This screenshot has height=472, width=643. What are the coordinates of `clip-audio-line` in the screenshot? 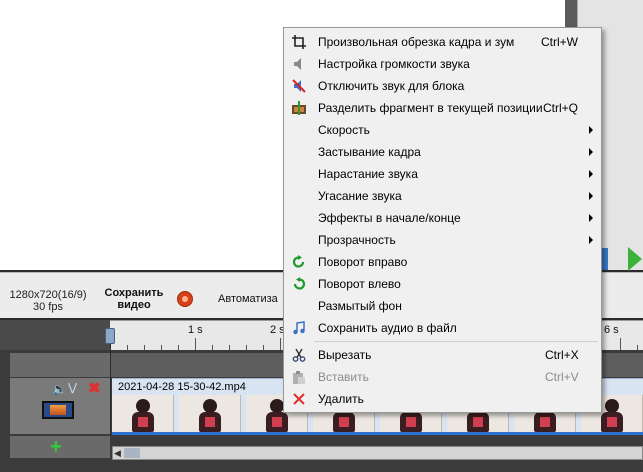 It's located at (377, 433).